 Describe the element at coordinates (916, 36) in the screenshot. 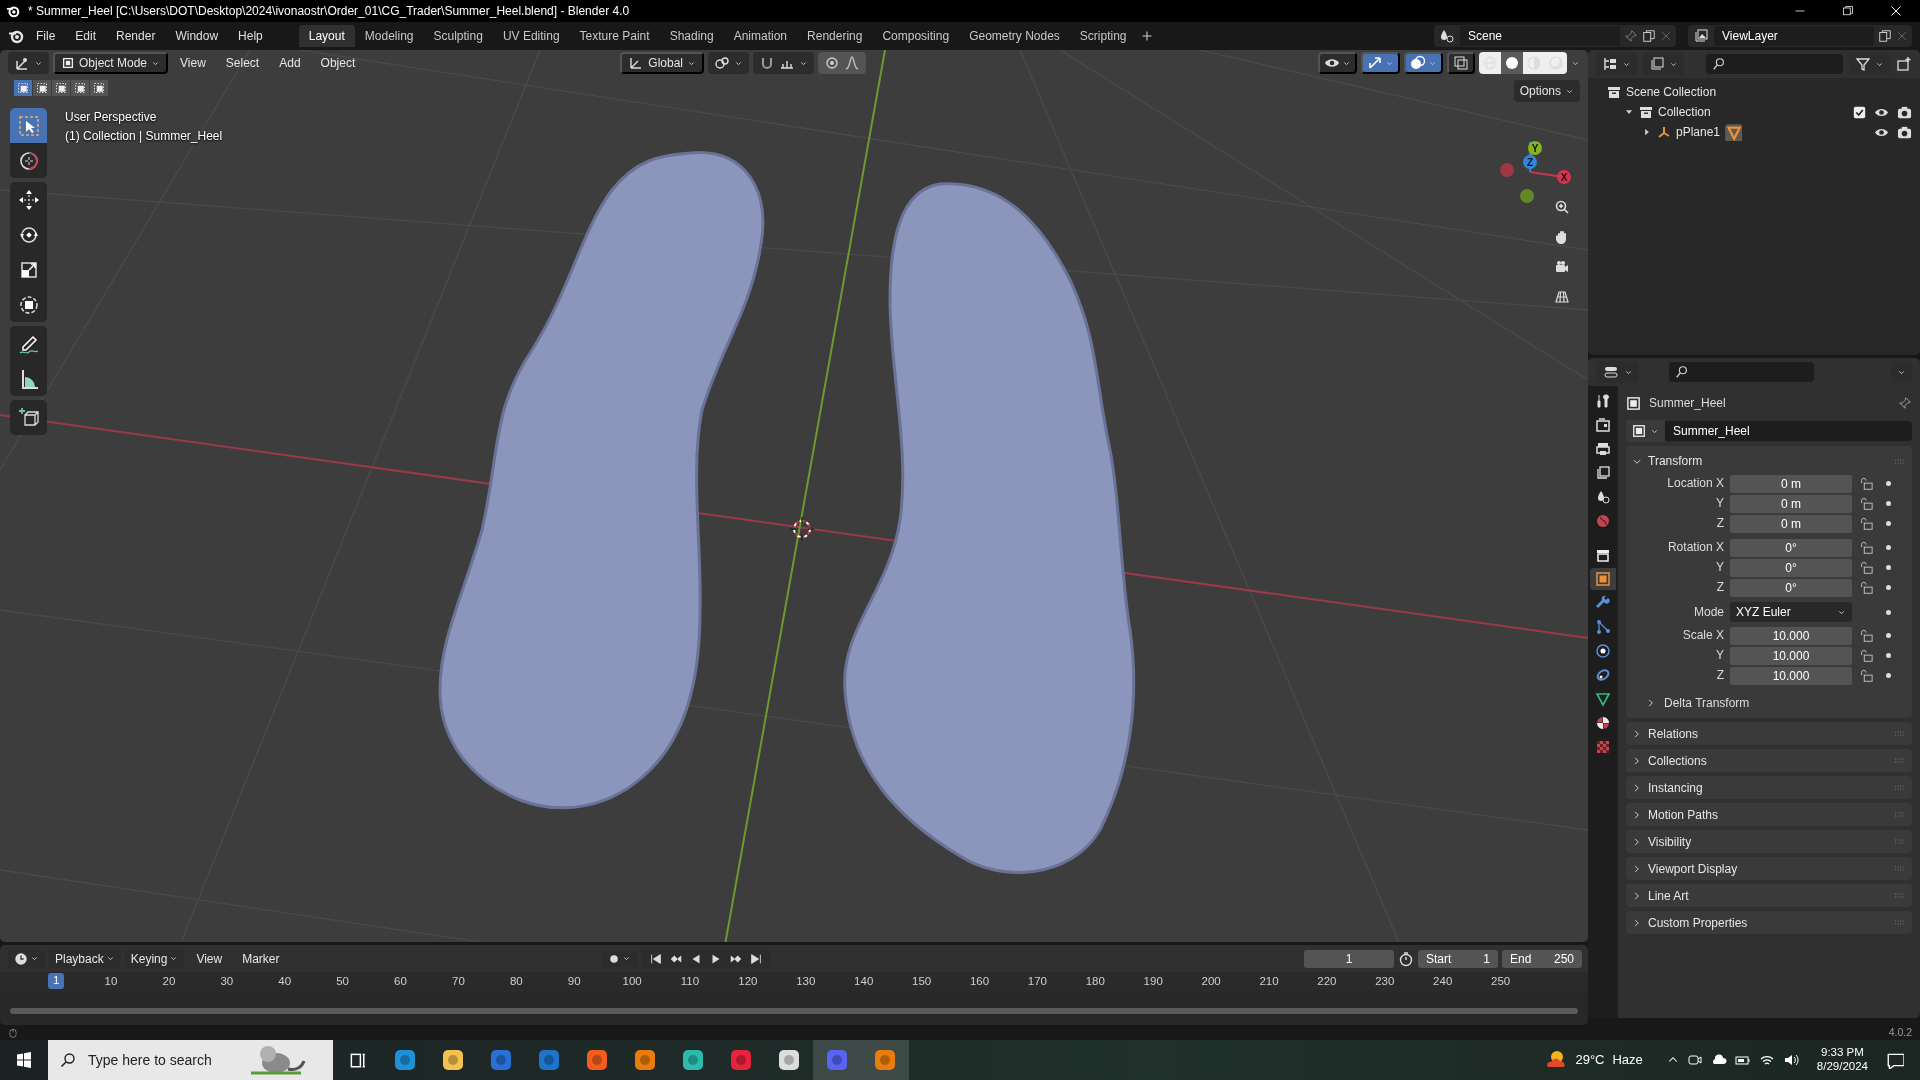

I see `workspace-tab: Compositing` at that location.